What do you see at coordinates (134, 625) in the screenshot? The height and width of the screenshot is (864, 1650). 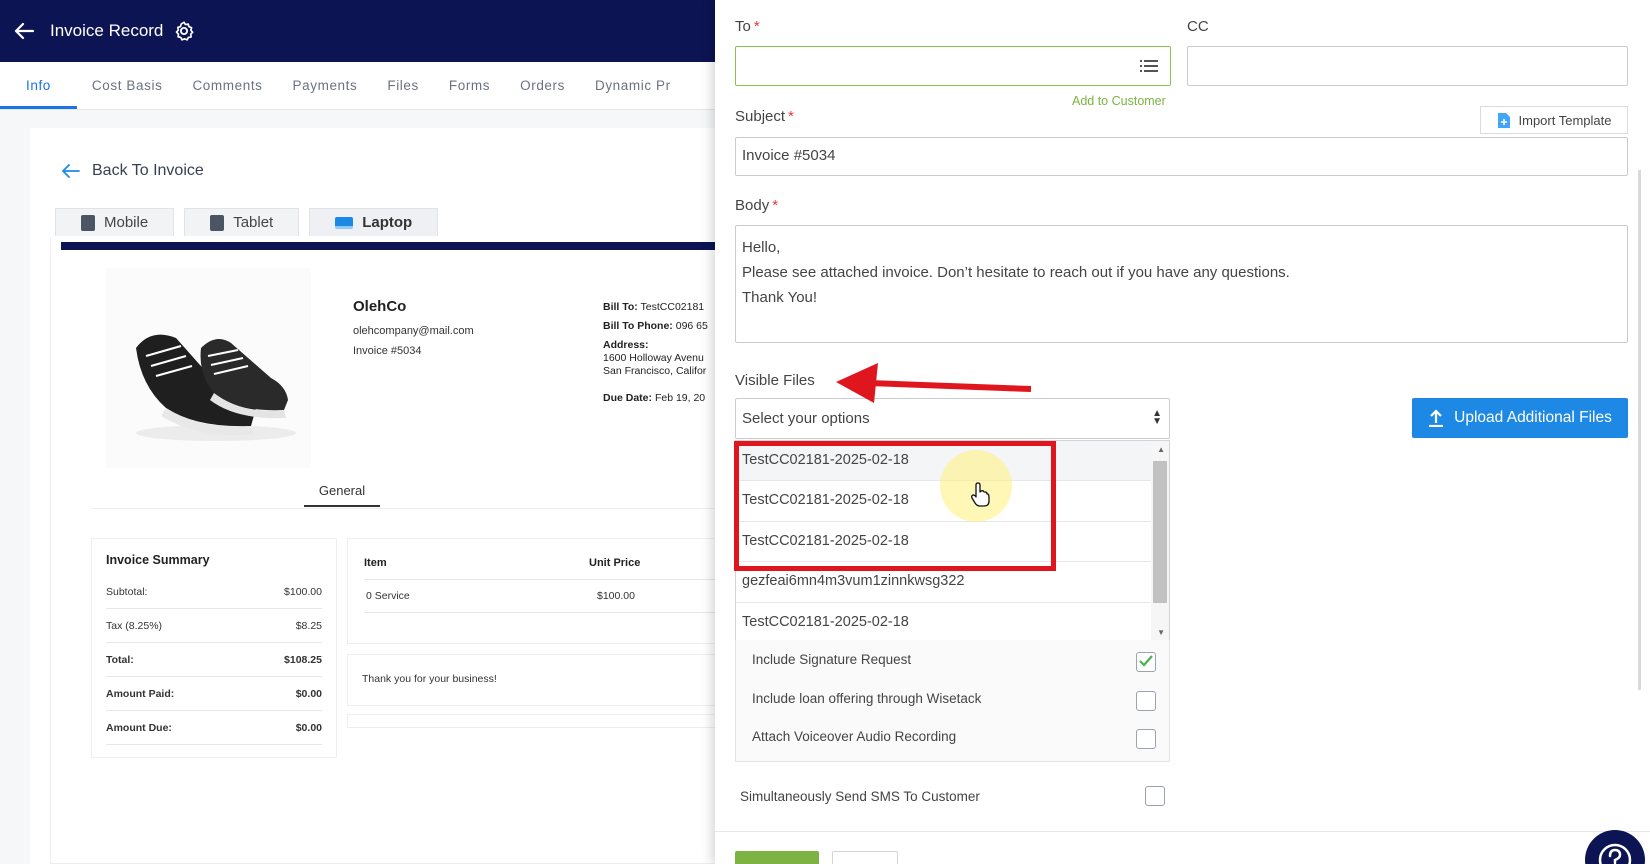 I see `summary-label: Tax (8.25%)` at bounding box center [134, 625].